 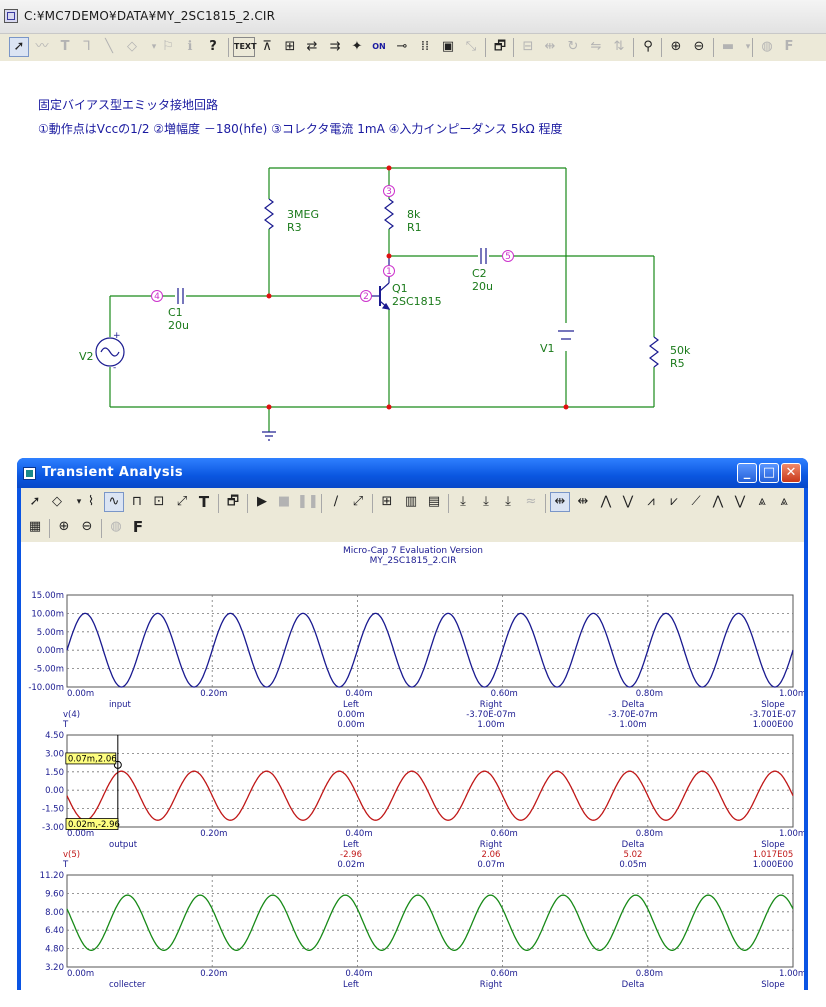 I want to click on y-tick-label: -3.00, so click(x=53, y=828).